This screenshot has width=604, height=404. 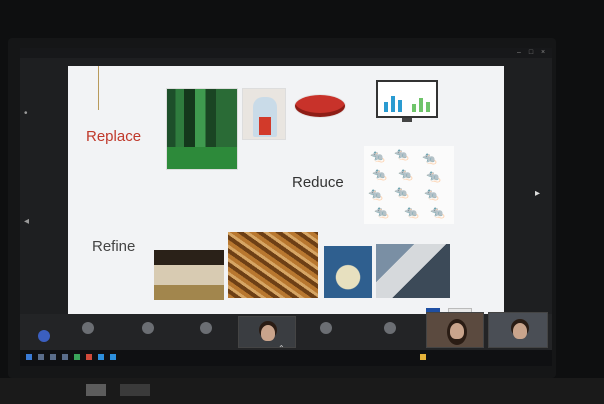 I want to click on nest-bedding-photo, so click(x=273, y=265).